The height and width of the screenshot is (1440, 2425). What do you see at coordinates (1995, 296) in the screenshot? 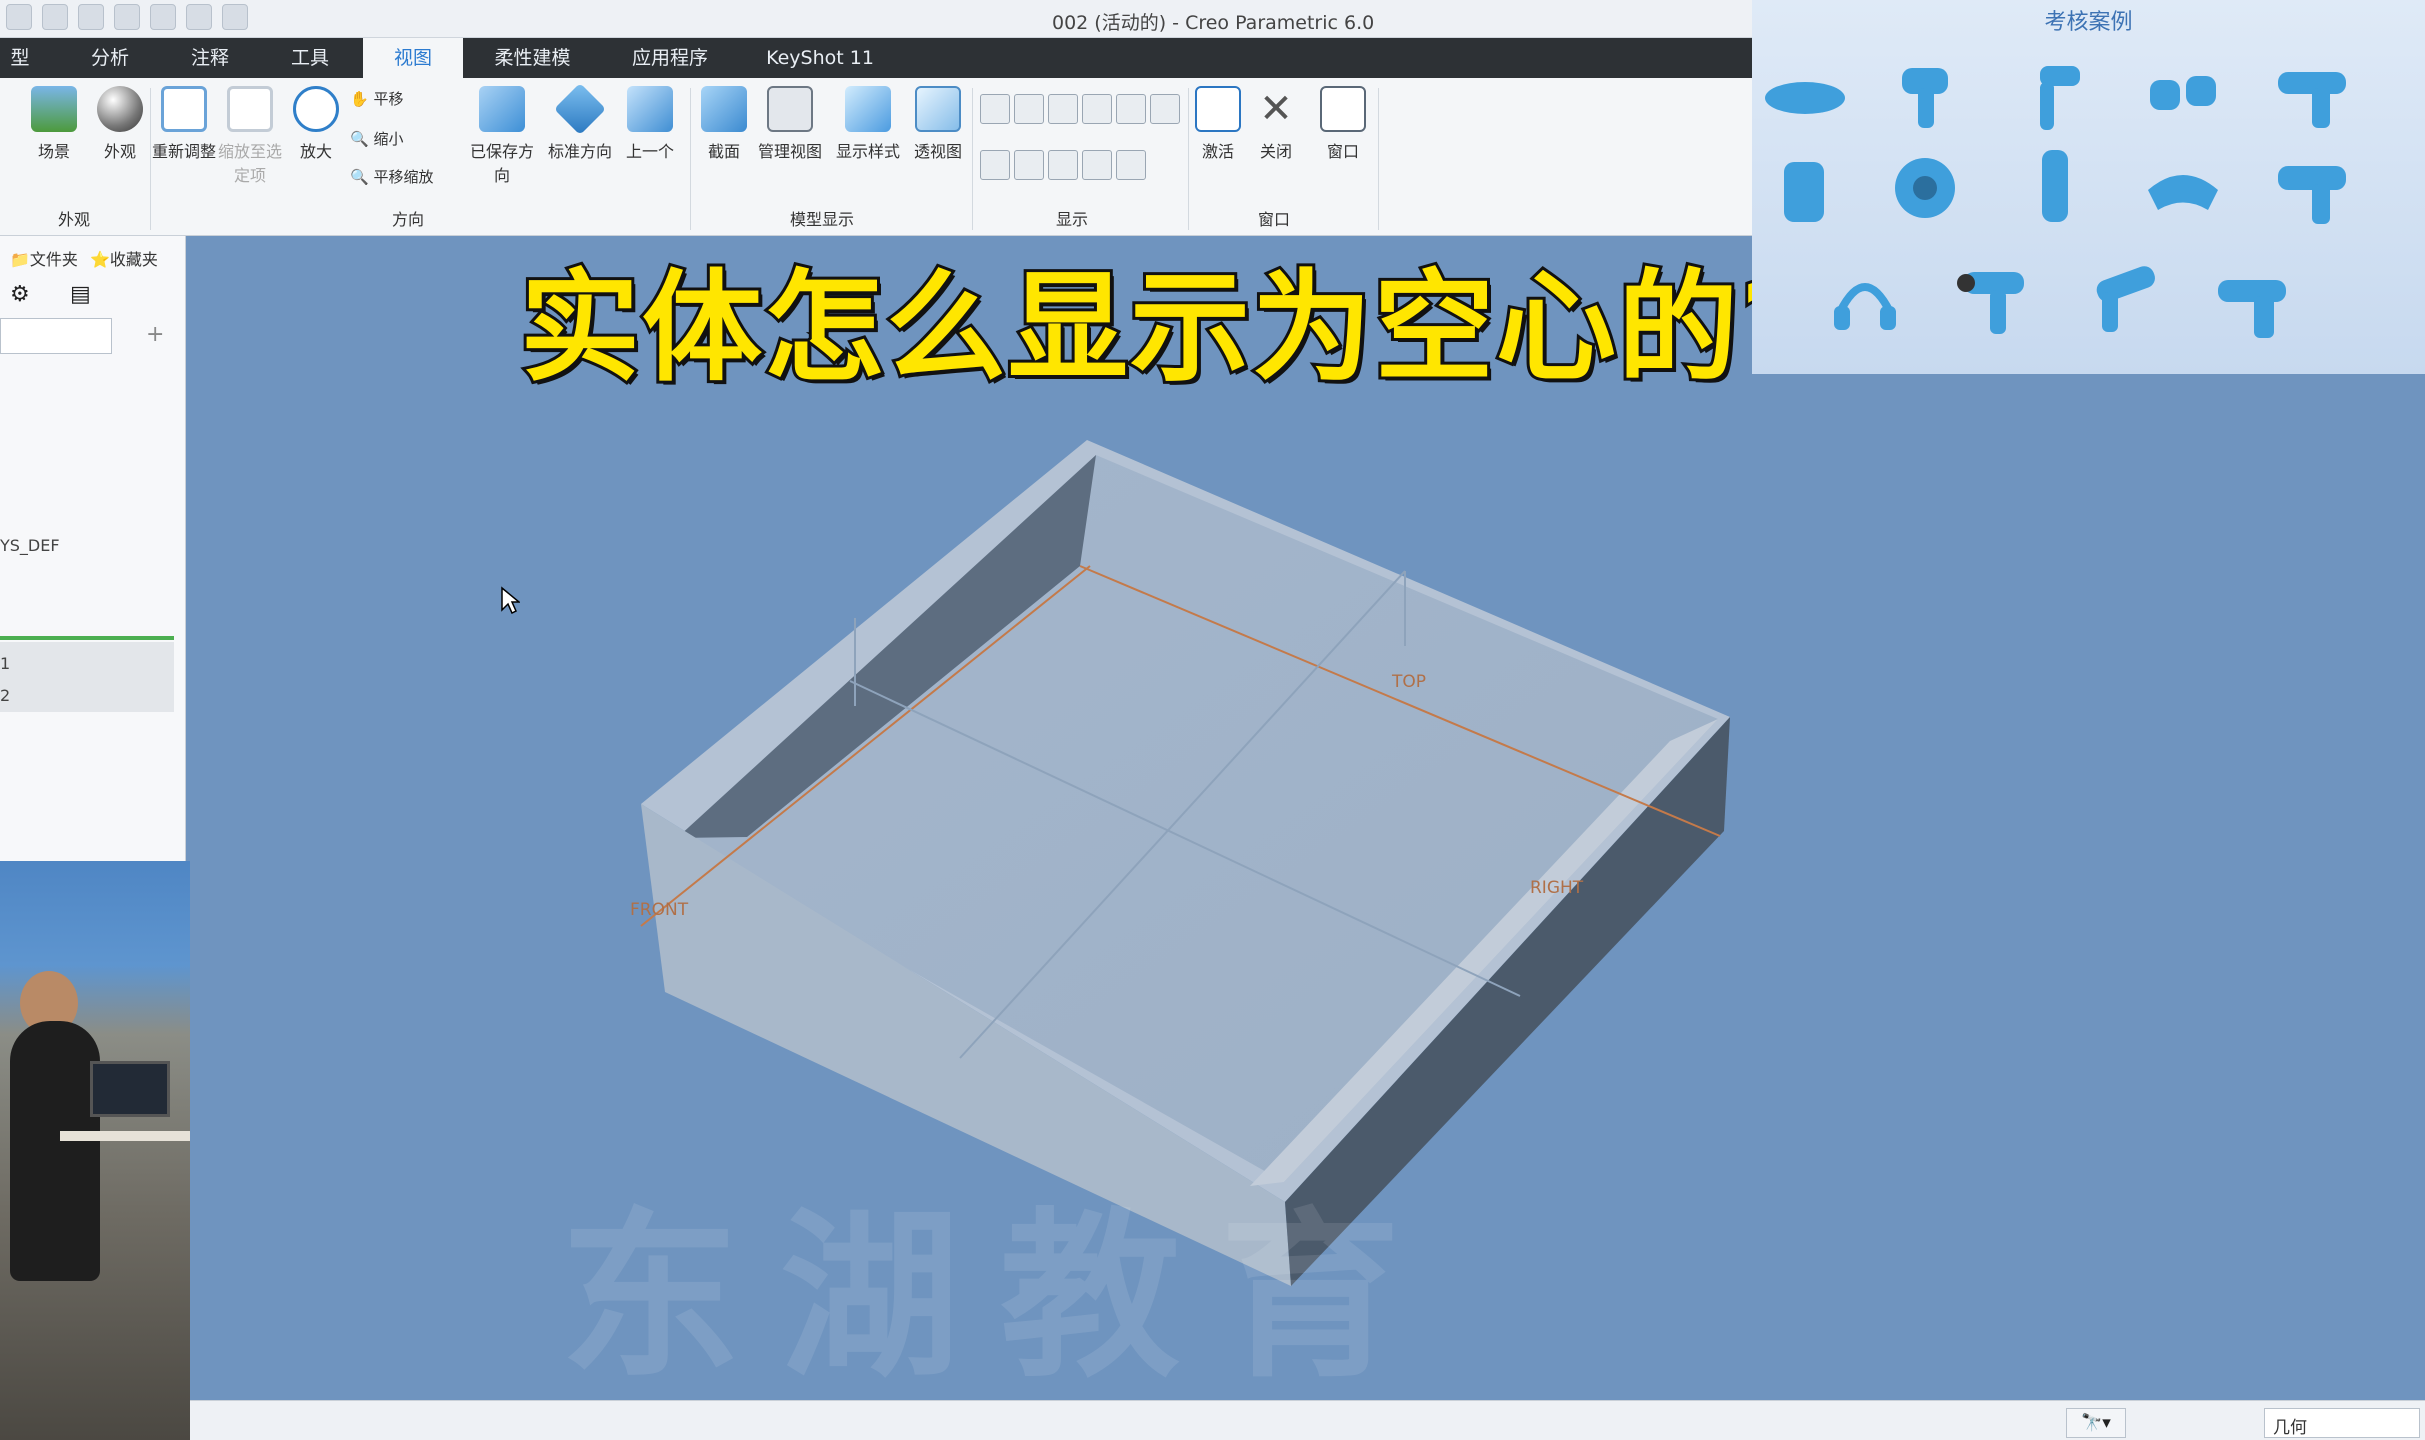
I see `massage-gun-icon` at bounding box center [1995, 296].